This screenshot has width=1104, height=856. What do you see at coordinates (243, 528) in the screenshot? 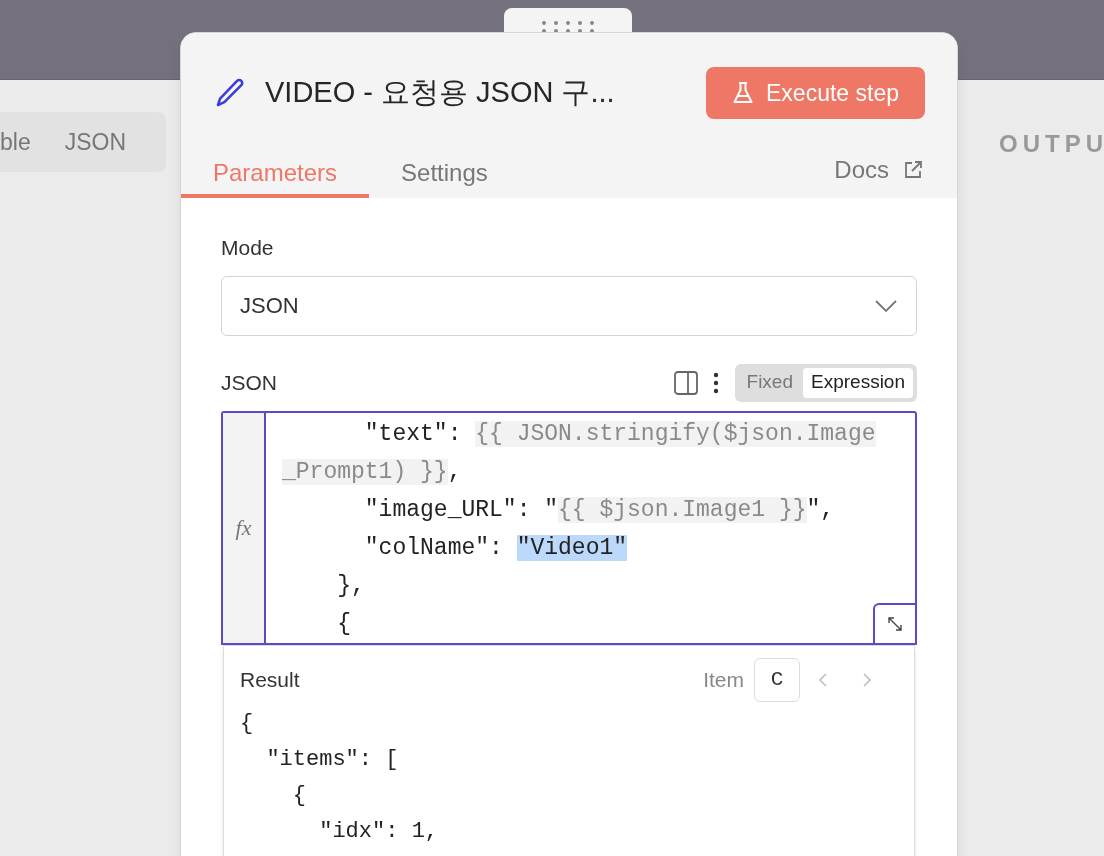
I see `fx-label: fx` at bounding box center [243, 528].